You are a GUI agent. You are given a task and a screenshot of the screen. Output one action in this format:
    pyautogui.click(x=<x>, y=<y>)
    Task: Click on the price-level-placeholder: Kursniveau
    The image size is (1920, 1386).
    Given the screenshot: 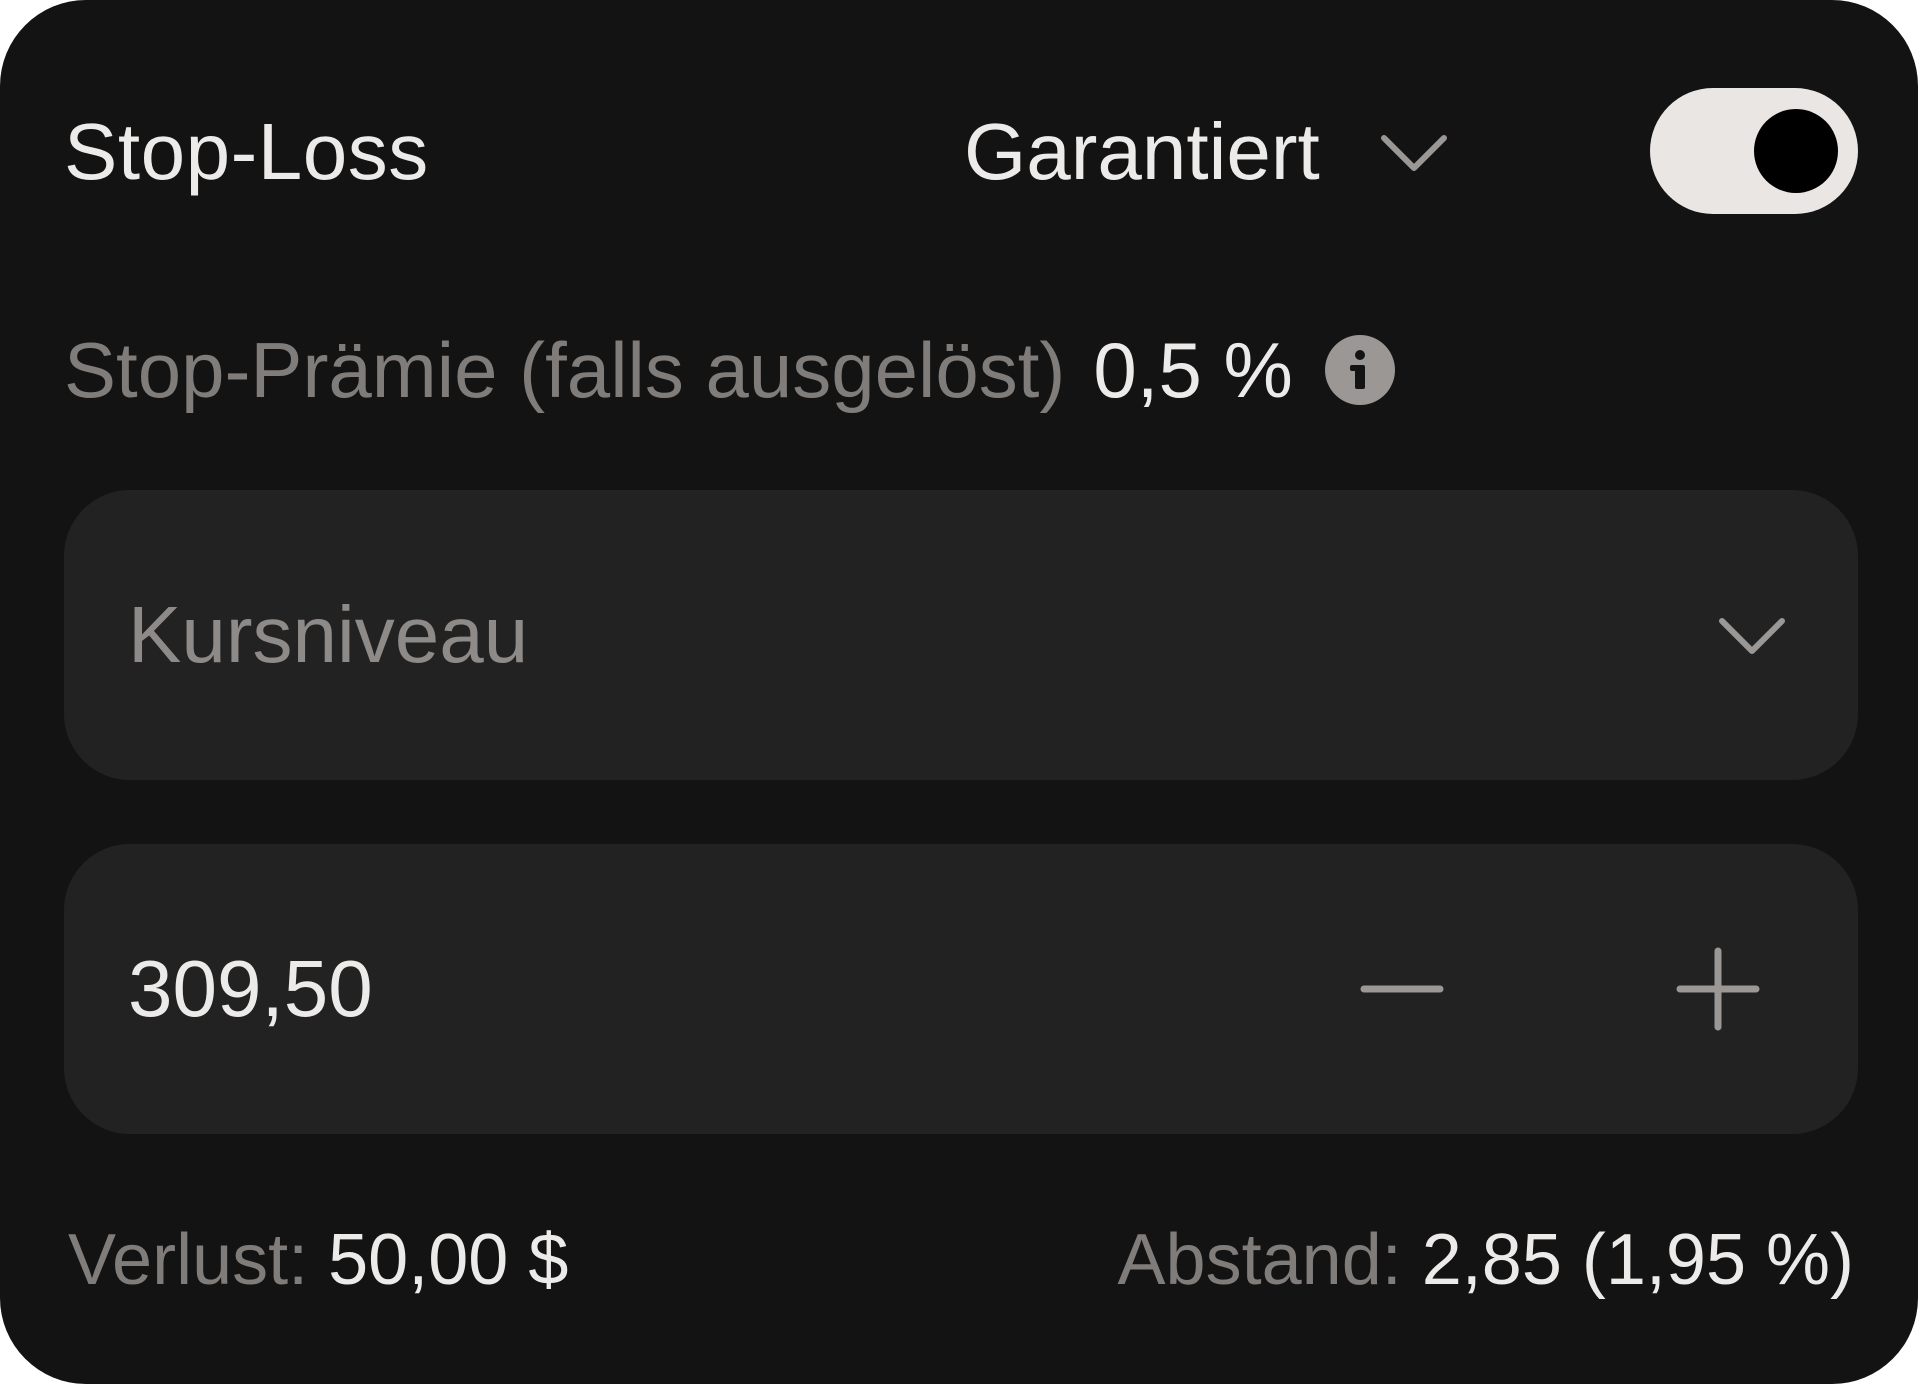 What is the action you would take?
    pyautogui.click(x=328, y=634)
    